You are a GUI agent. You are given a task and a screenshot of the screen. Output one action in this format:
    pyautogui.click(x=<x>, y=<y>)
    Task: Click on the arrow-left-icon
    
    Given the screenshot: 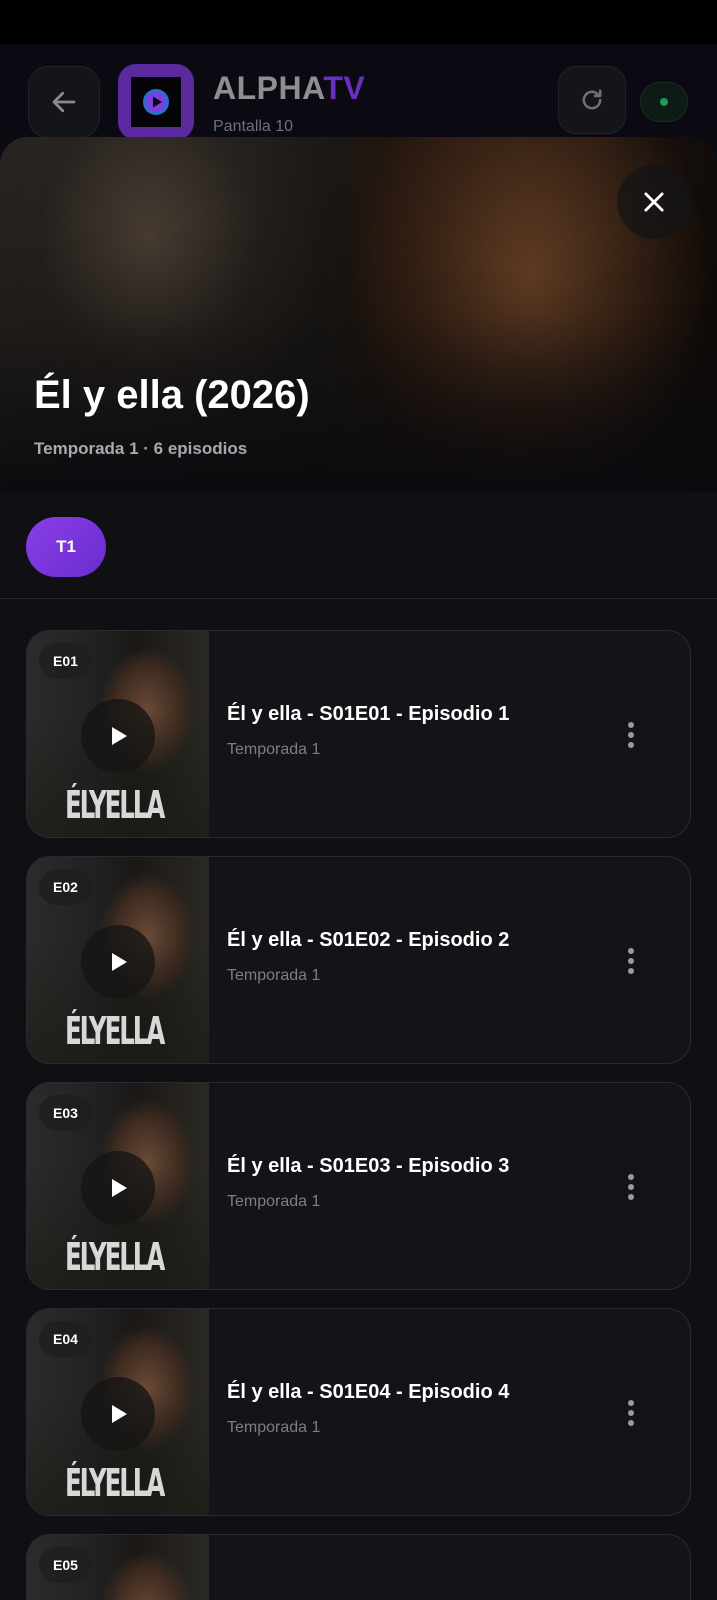 What is the action you would take?
    pyautogui.click(x=64, y=102)
    